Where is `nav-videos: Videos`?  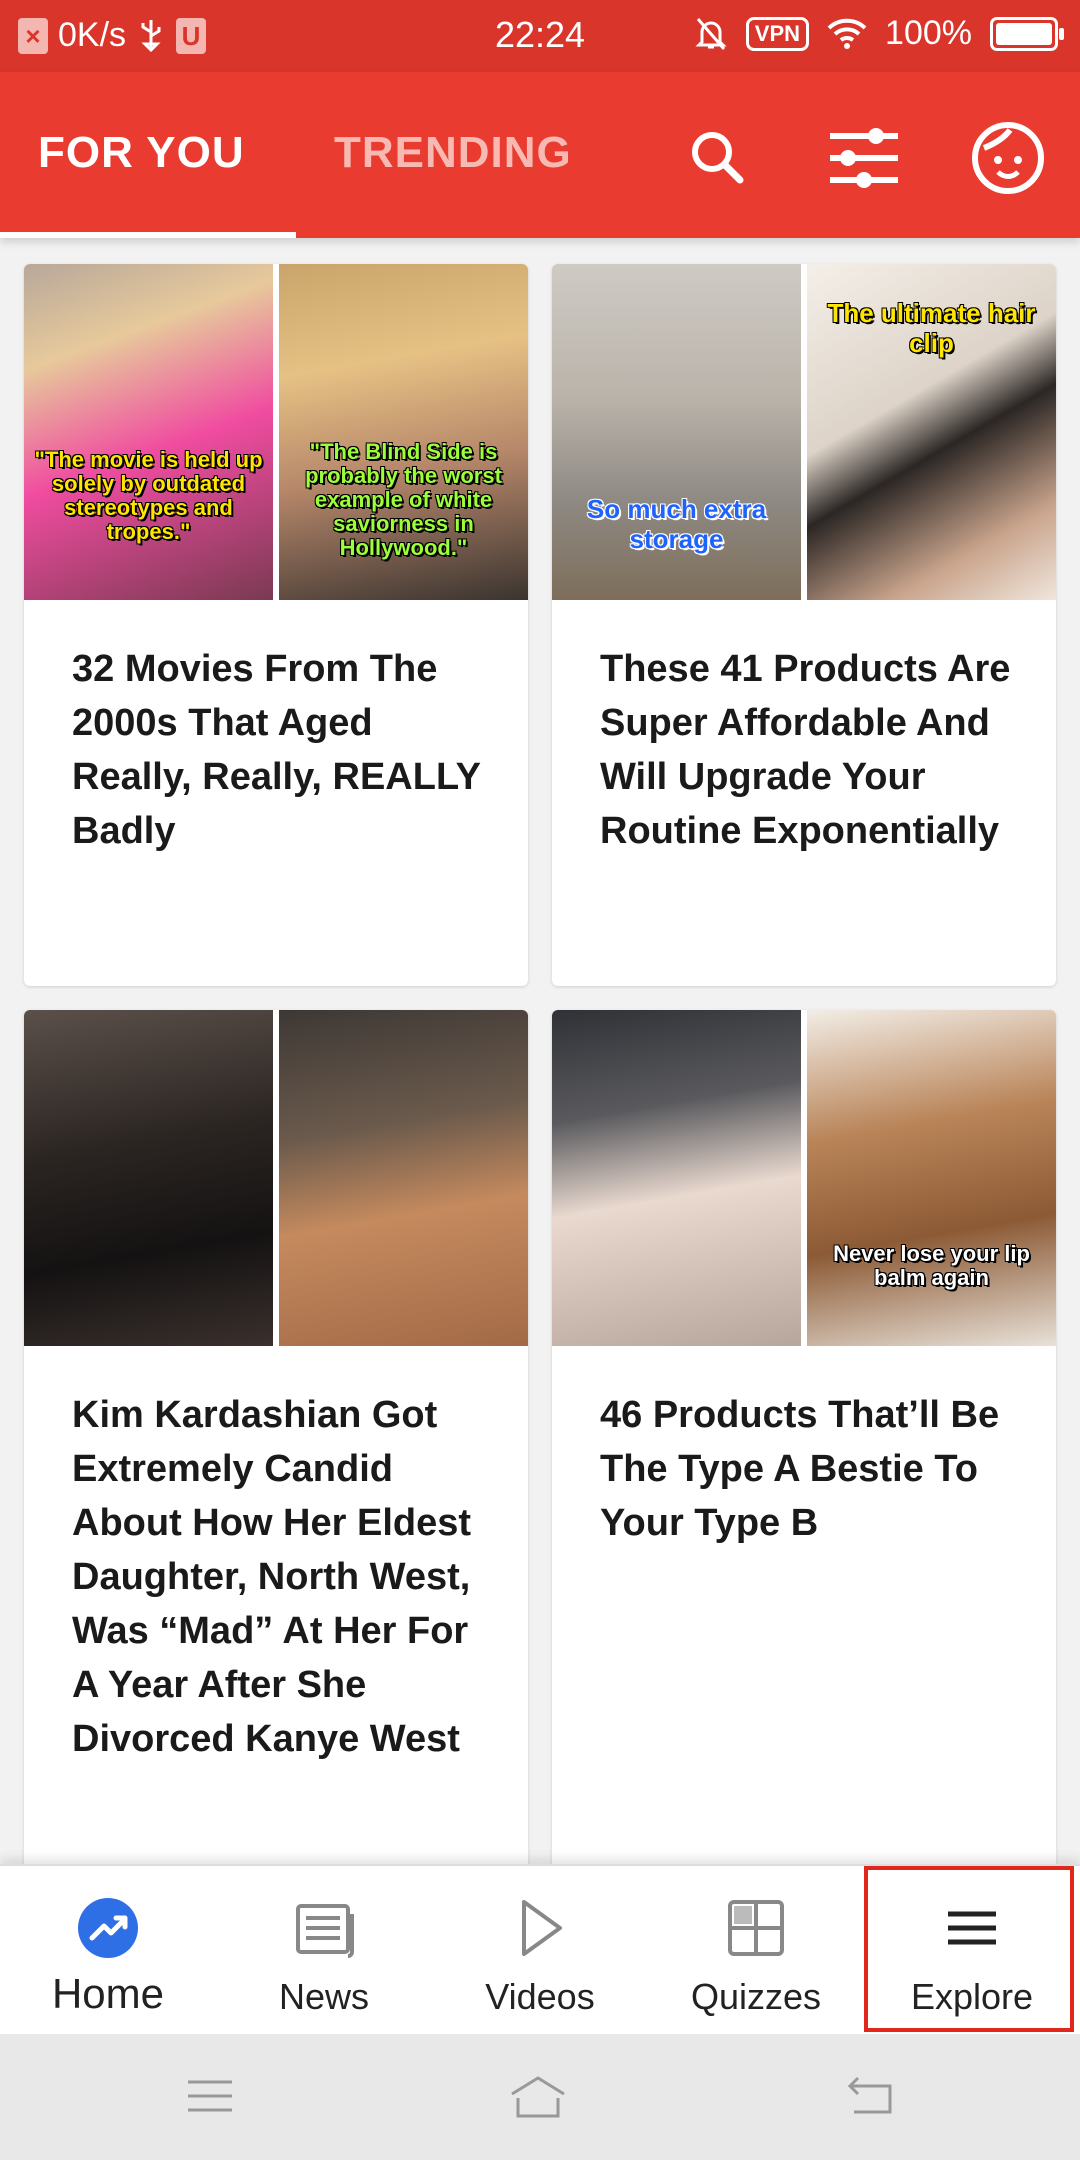 nav-videos: Videos is located at coordinates (540, 1951).